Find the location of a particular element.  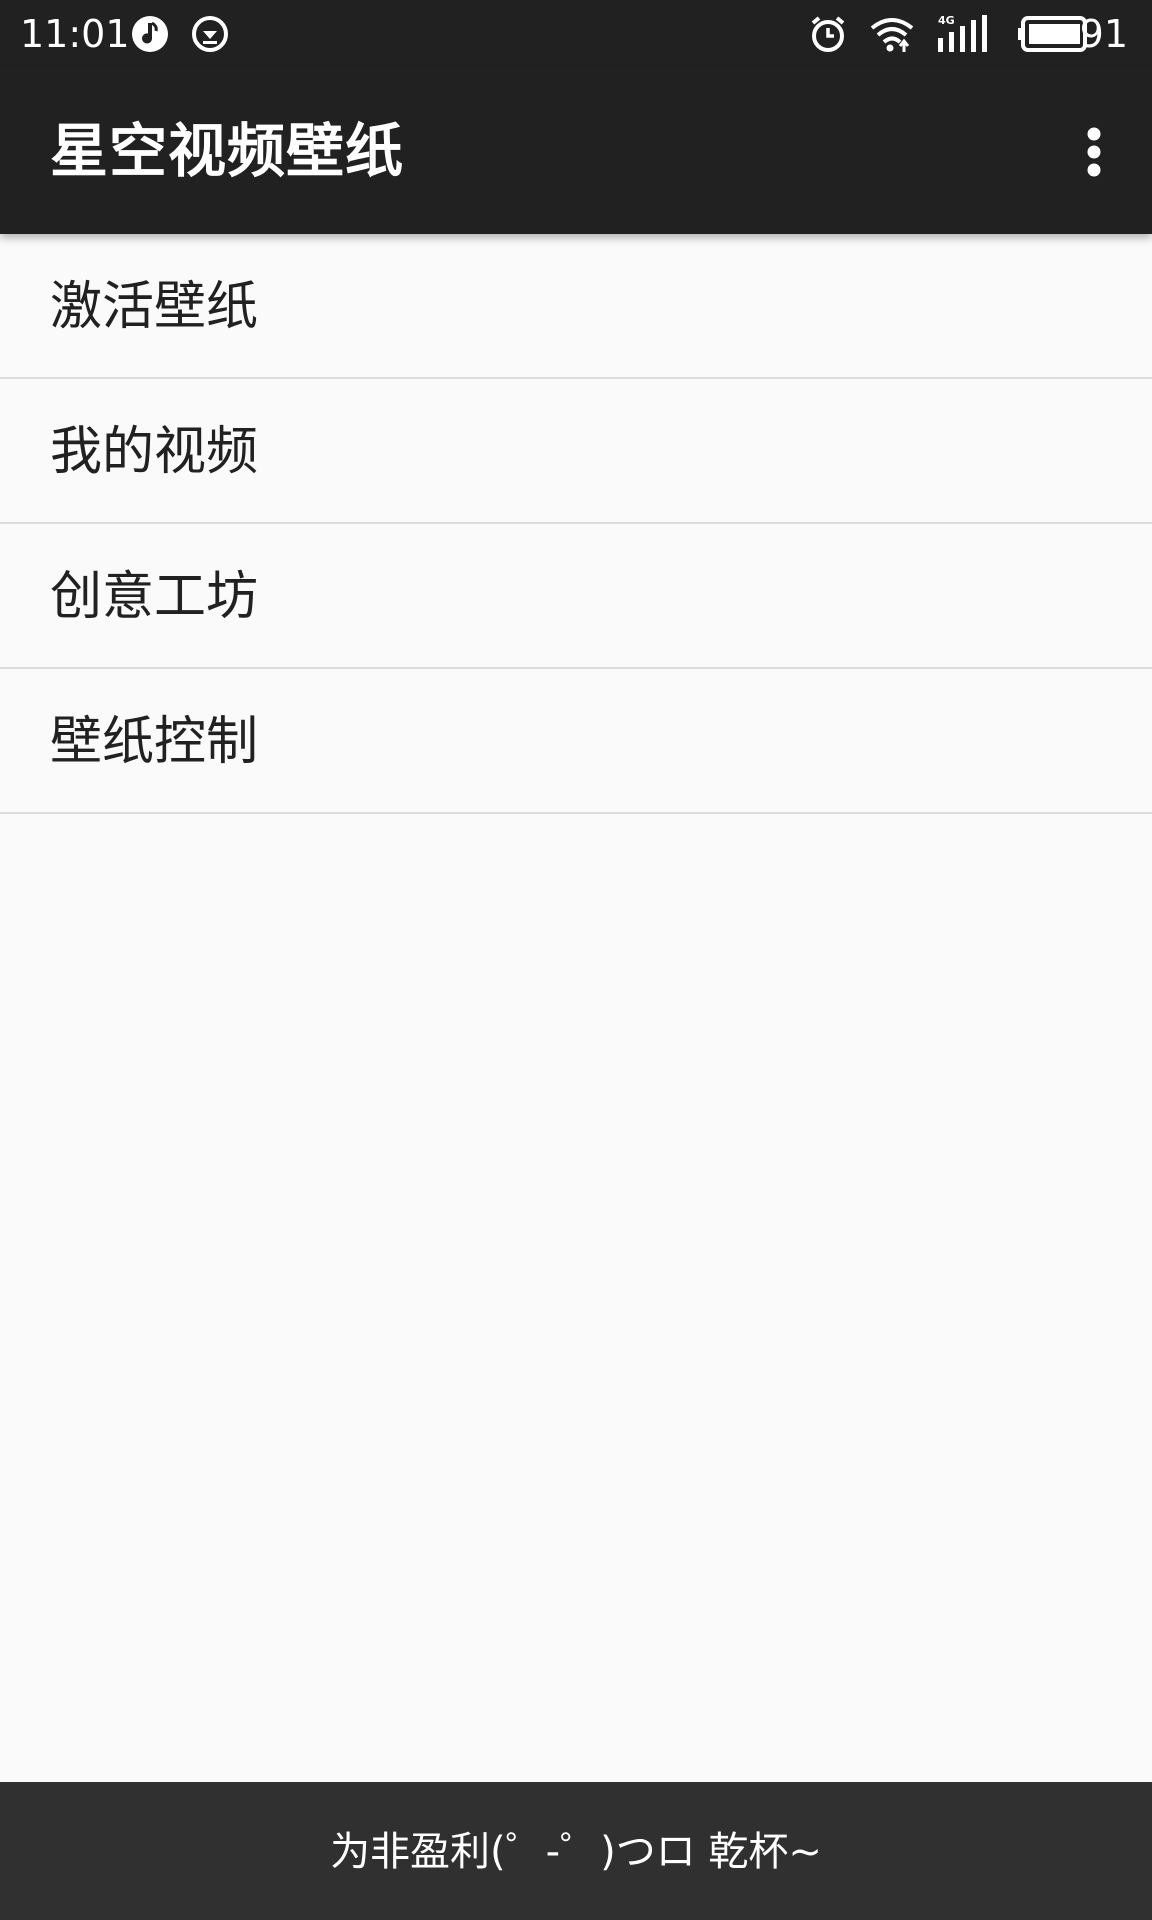

download-icon is located at coordinates (210, 34).